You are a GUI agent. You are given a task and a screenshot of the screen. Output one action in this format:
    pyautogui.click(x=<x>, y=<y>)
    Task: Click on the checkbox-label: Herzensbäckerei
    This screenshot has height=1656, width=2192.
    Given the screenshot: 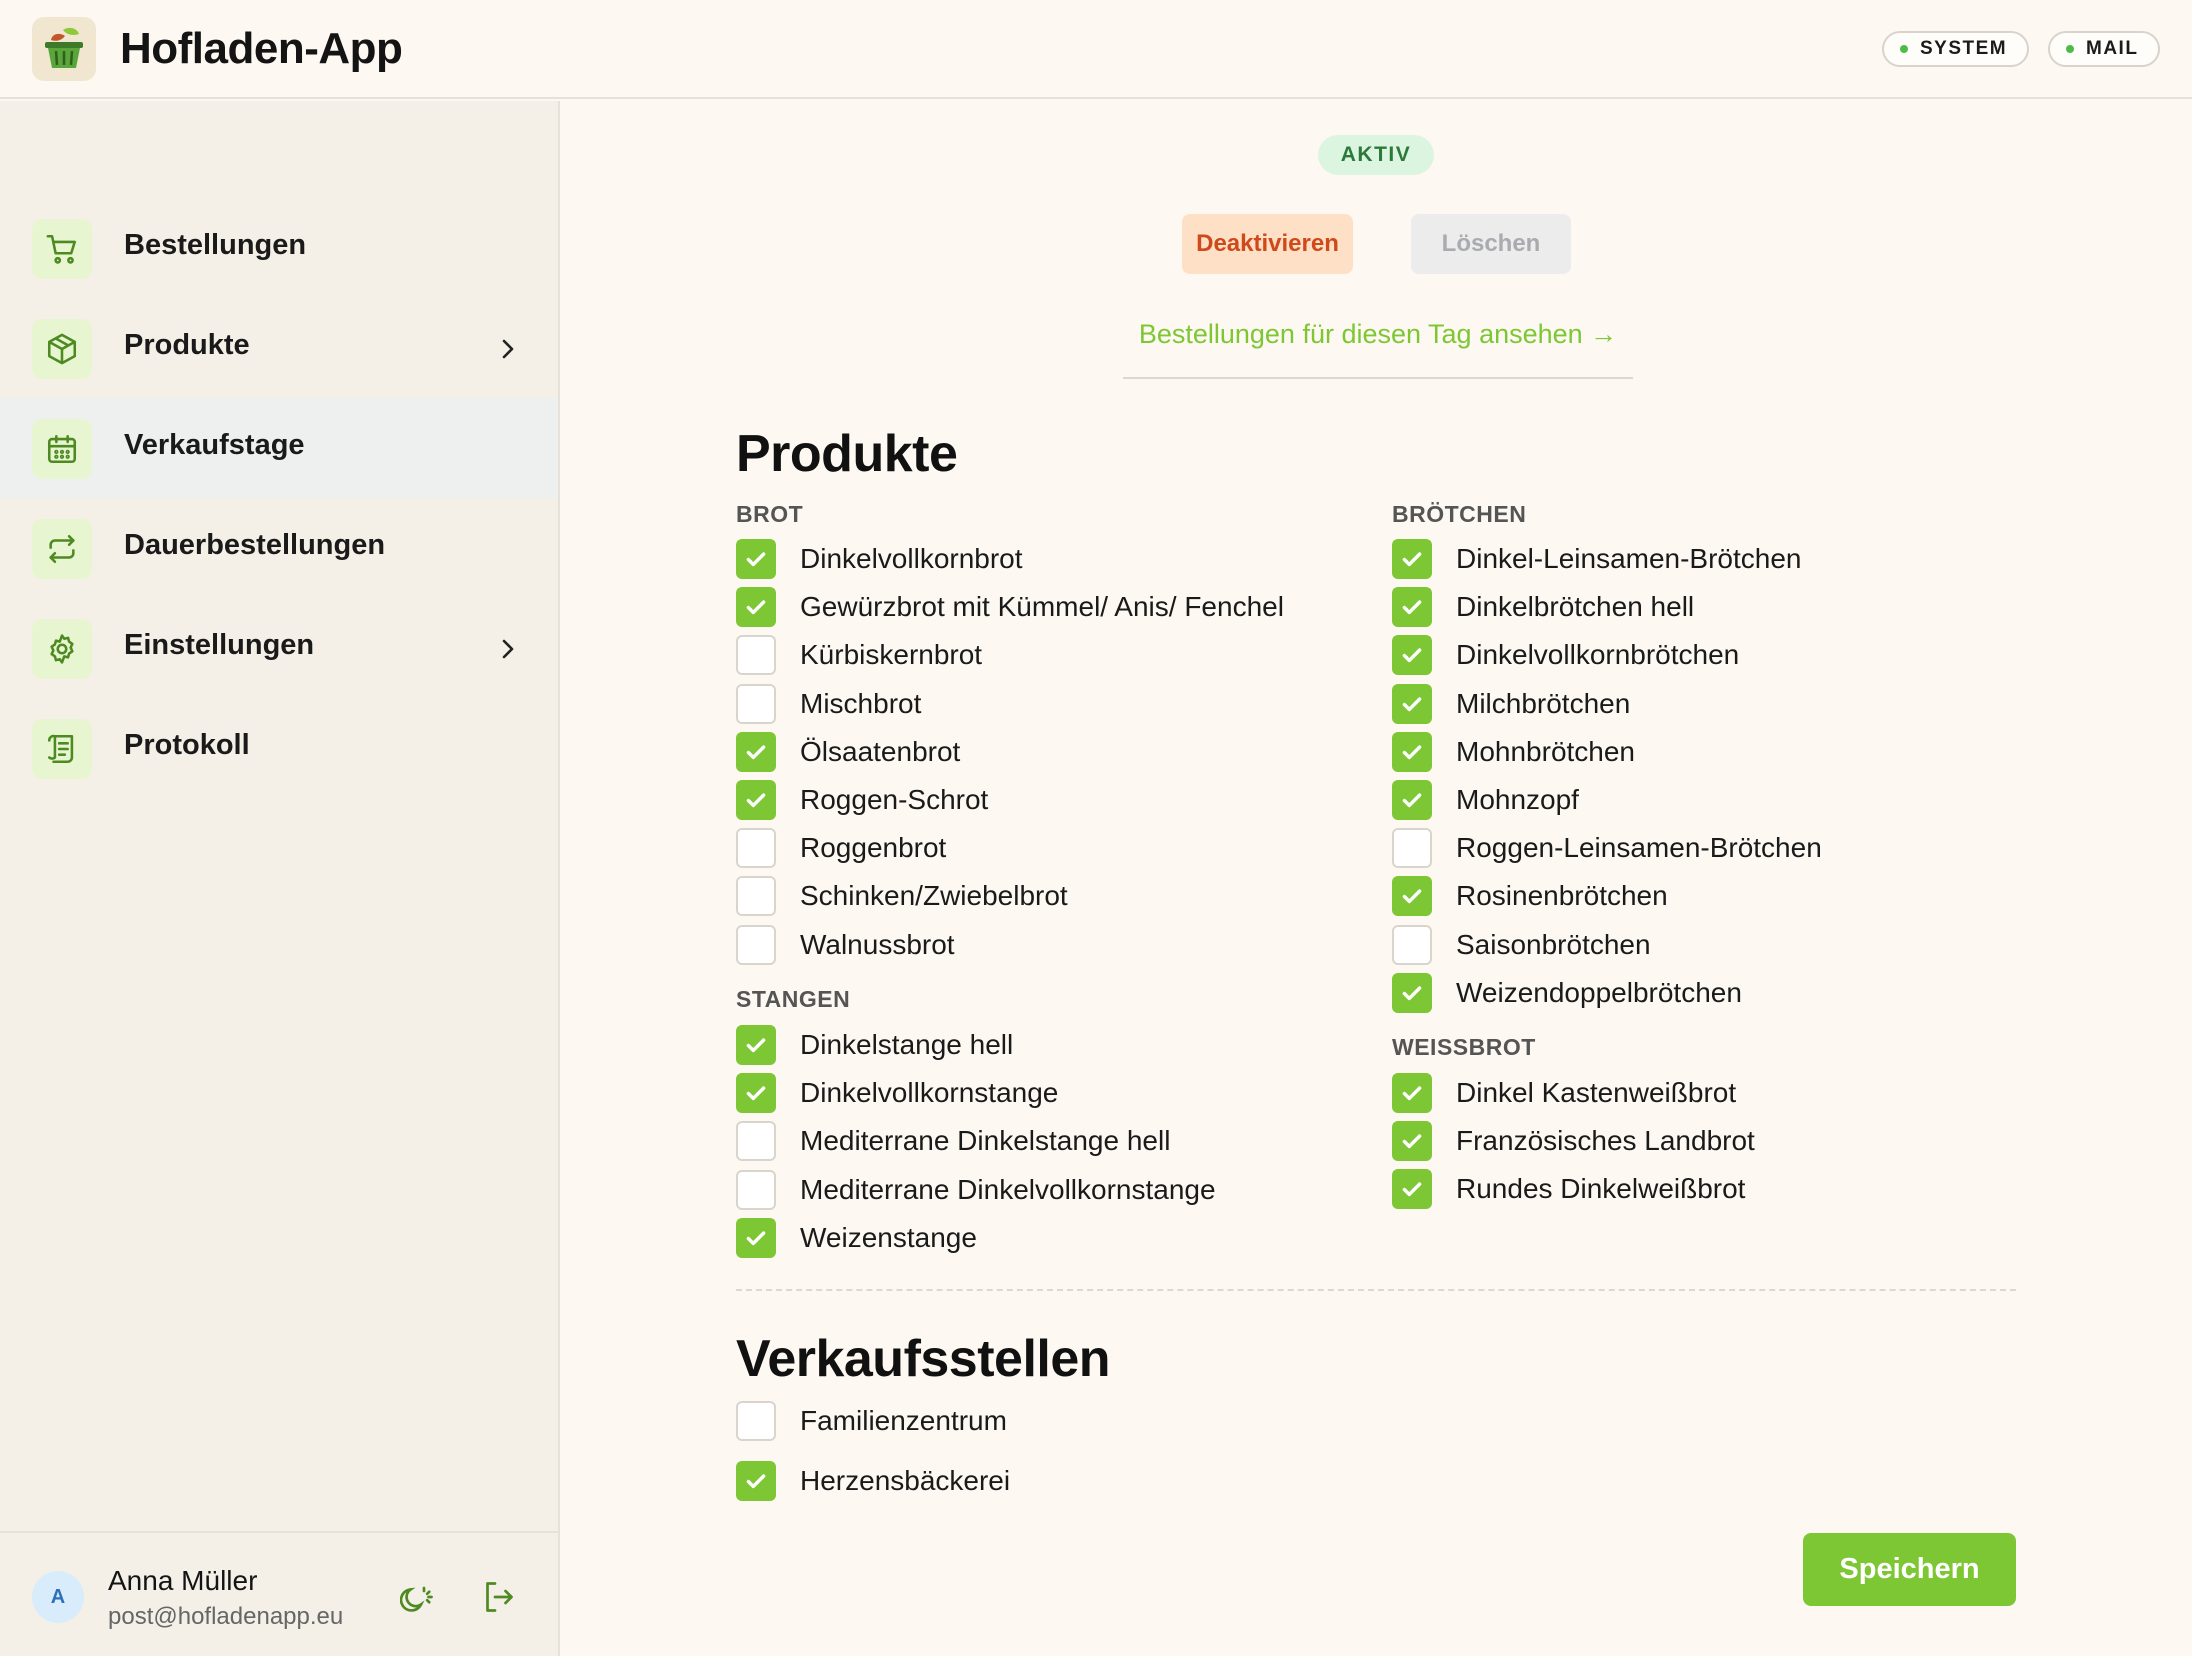 What is the action you would take?
    pyautogui.click(x=905, y=1480)
    